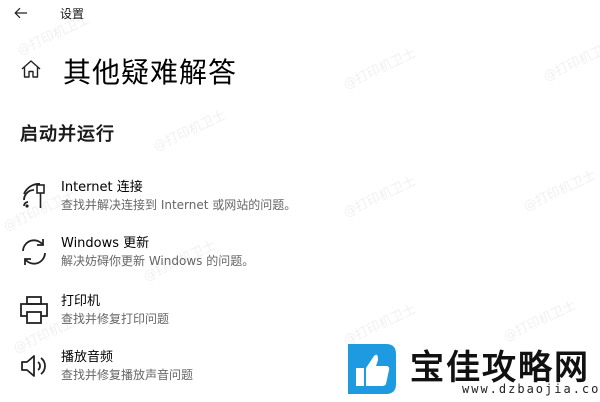 The width and height of the screenshot is (600, 402). I want to click on item-label: Windows 更新, so click(105, 243).